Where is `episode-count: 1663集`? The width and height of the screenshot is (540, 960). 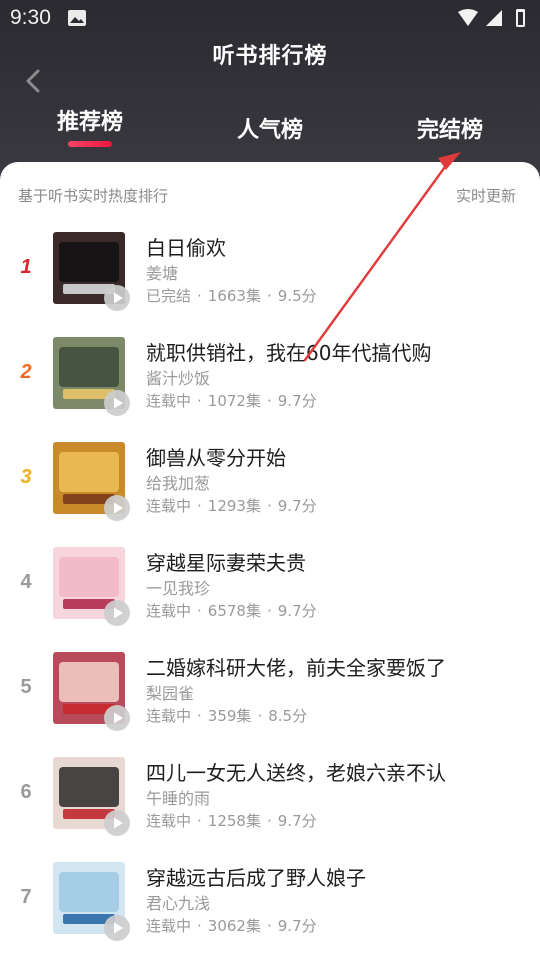 episode-count: 1663集 is located at coordinates (234, 296).